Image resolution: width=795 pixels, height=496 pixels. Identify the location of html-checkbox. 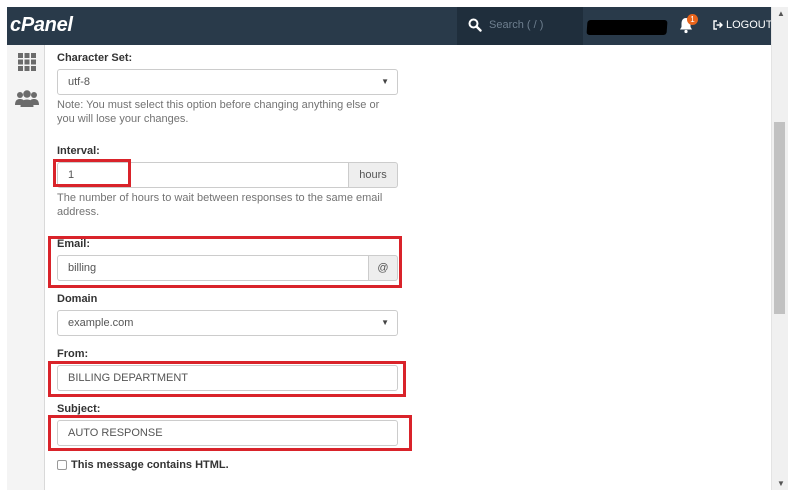
(62, 465).